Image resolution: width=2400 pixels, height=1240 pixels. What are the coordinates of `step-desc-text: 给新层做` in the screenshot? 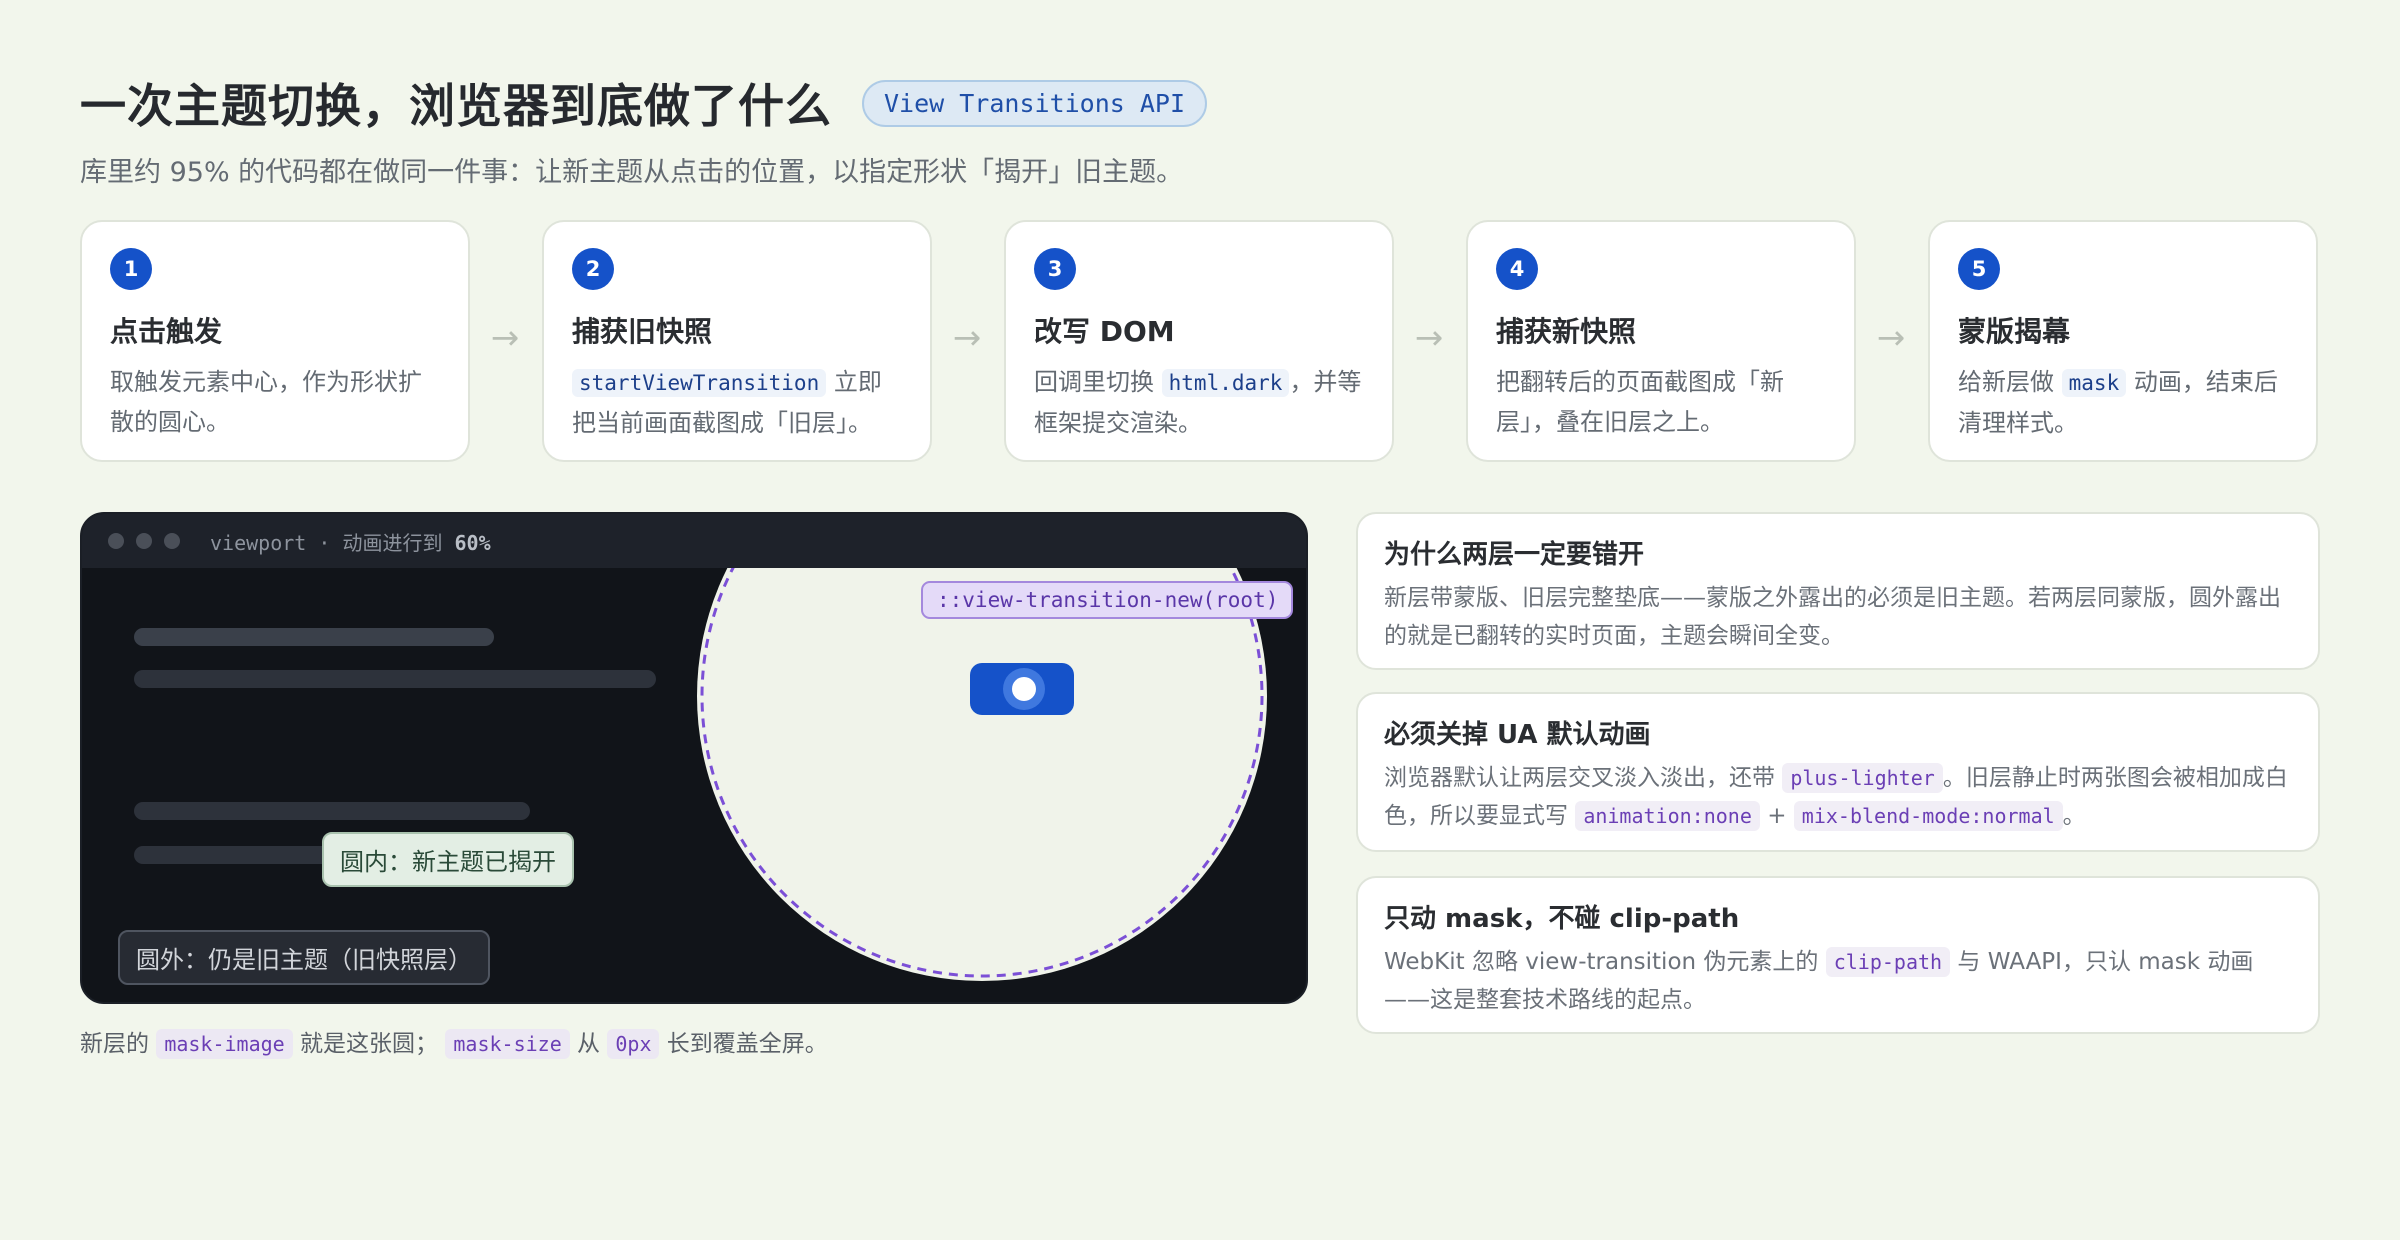 It's located at (2010, 382).